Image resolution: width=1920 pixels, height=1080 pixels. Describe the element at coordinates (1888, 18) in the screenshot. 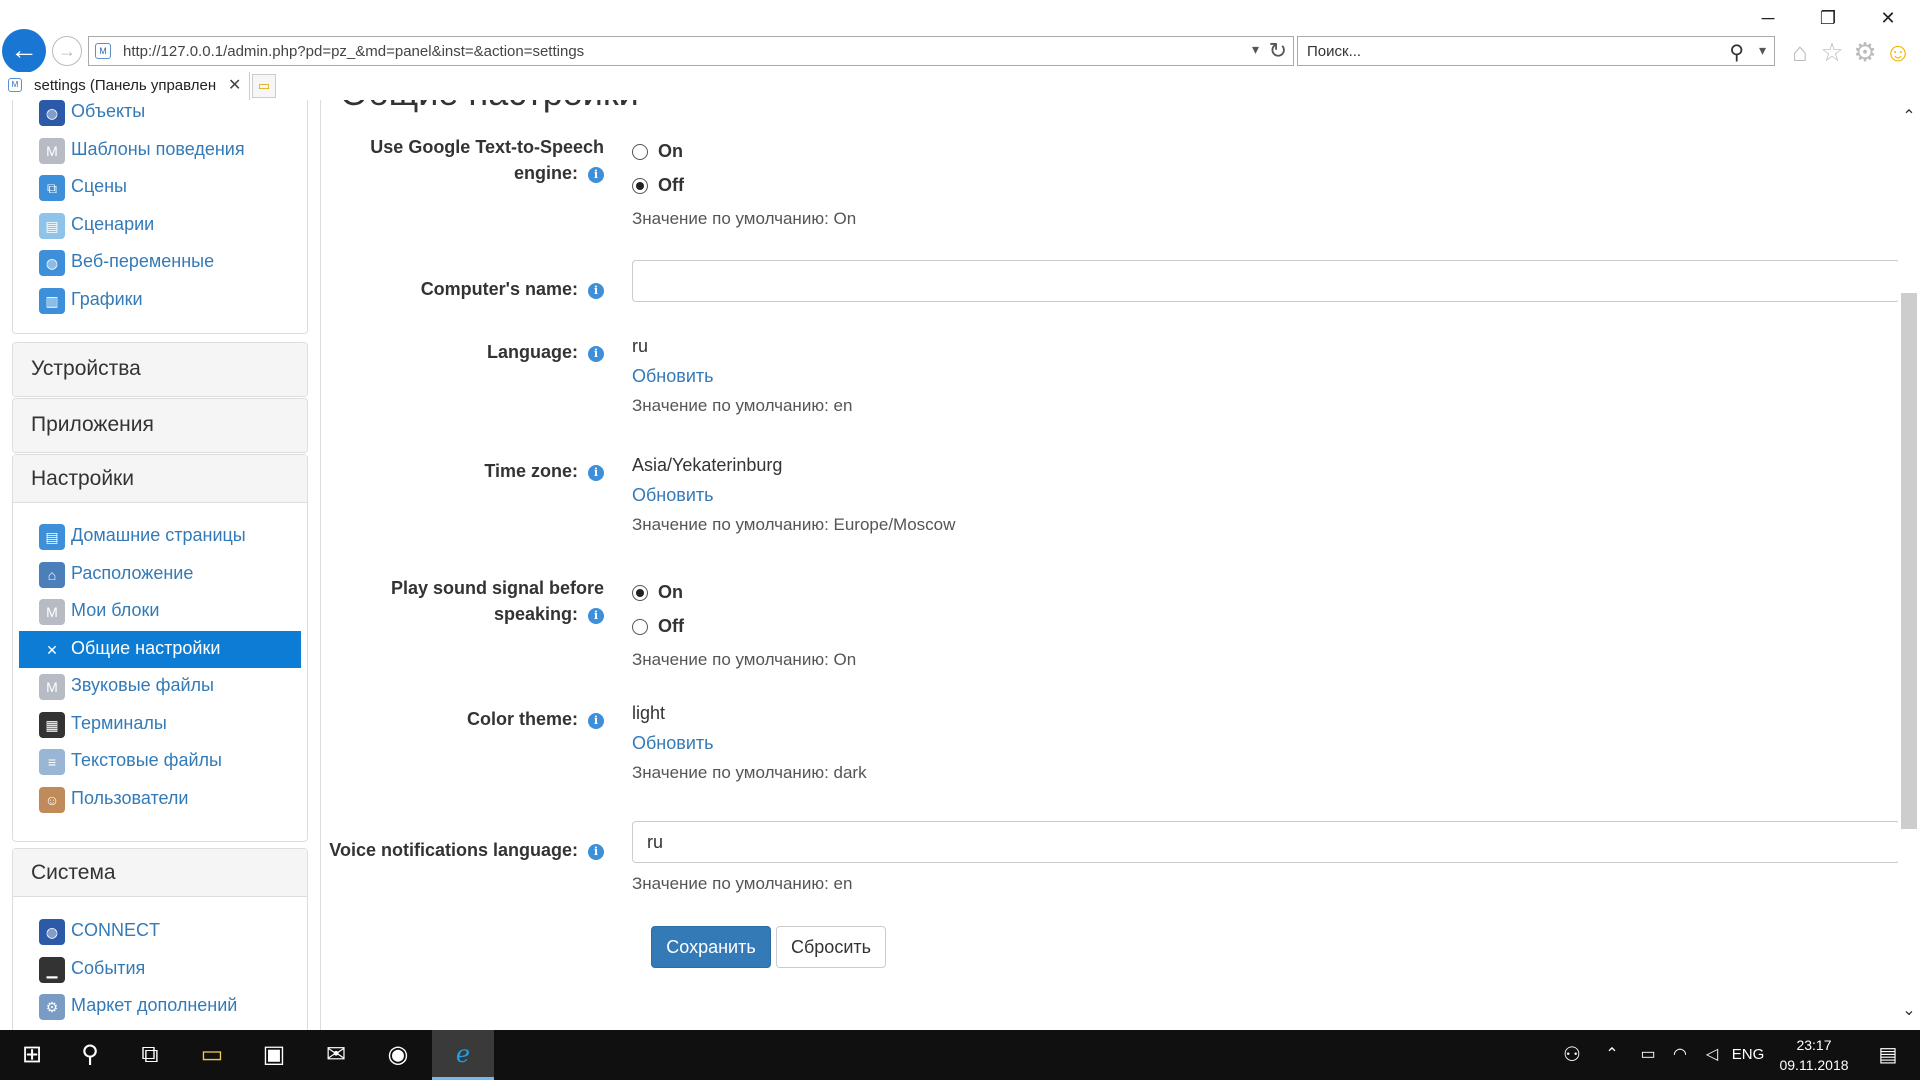

I see `close-window-button: ✕` at that location.